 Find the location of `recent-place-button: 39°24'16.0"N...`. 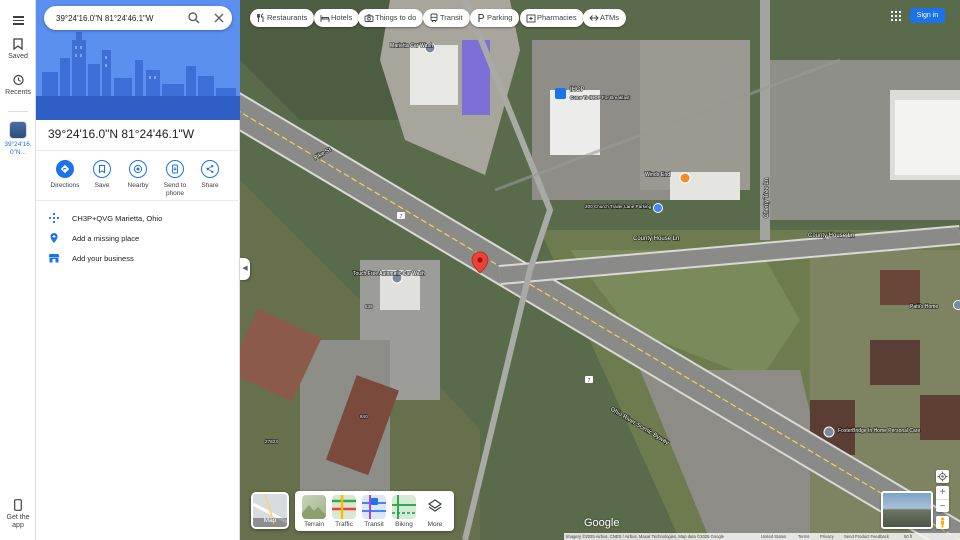

recent-place-button: 39°24'16.0"N... is located at coordinates (18, 139).